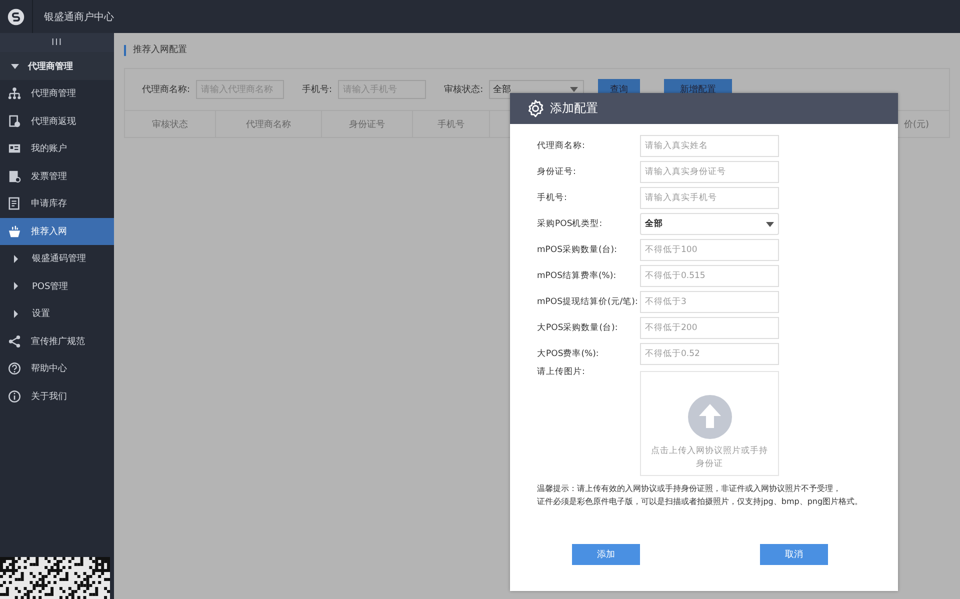  What do you see at coordinates (269, 124) in the screenshot?
I see `column-header: 代理商名称` at bounding box center [269, 124].